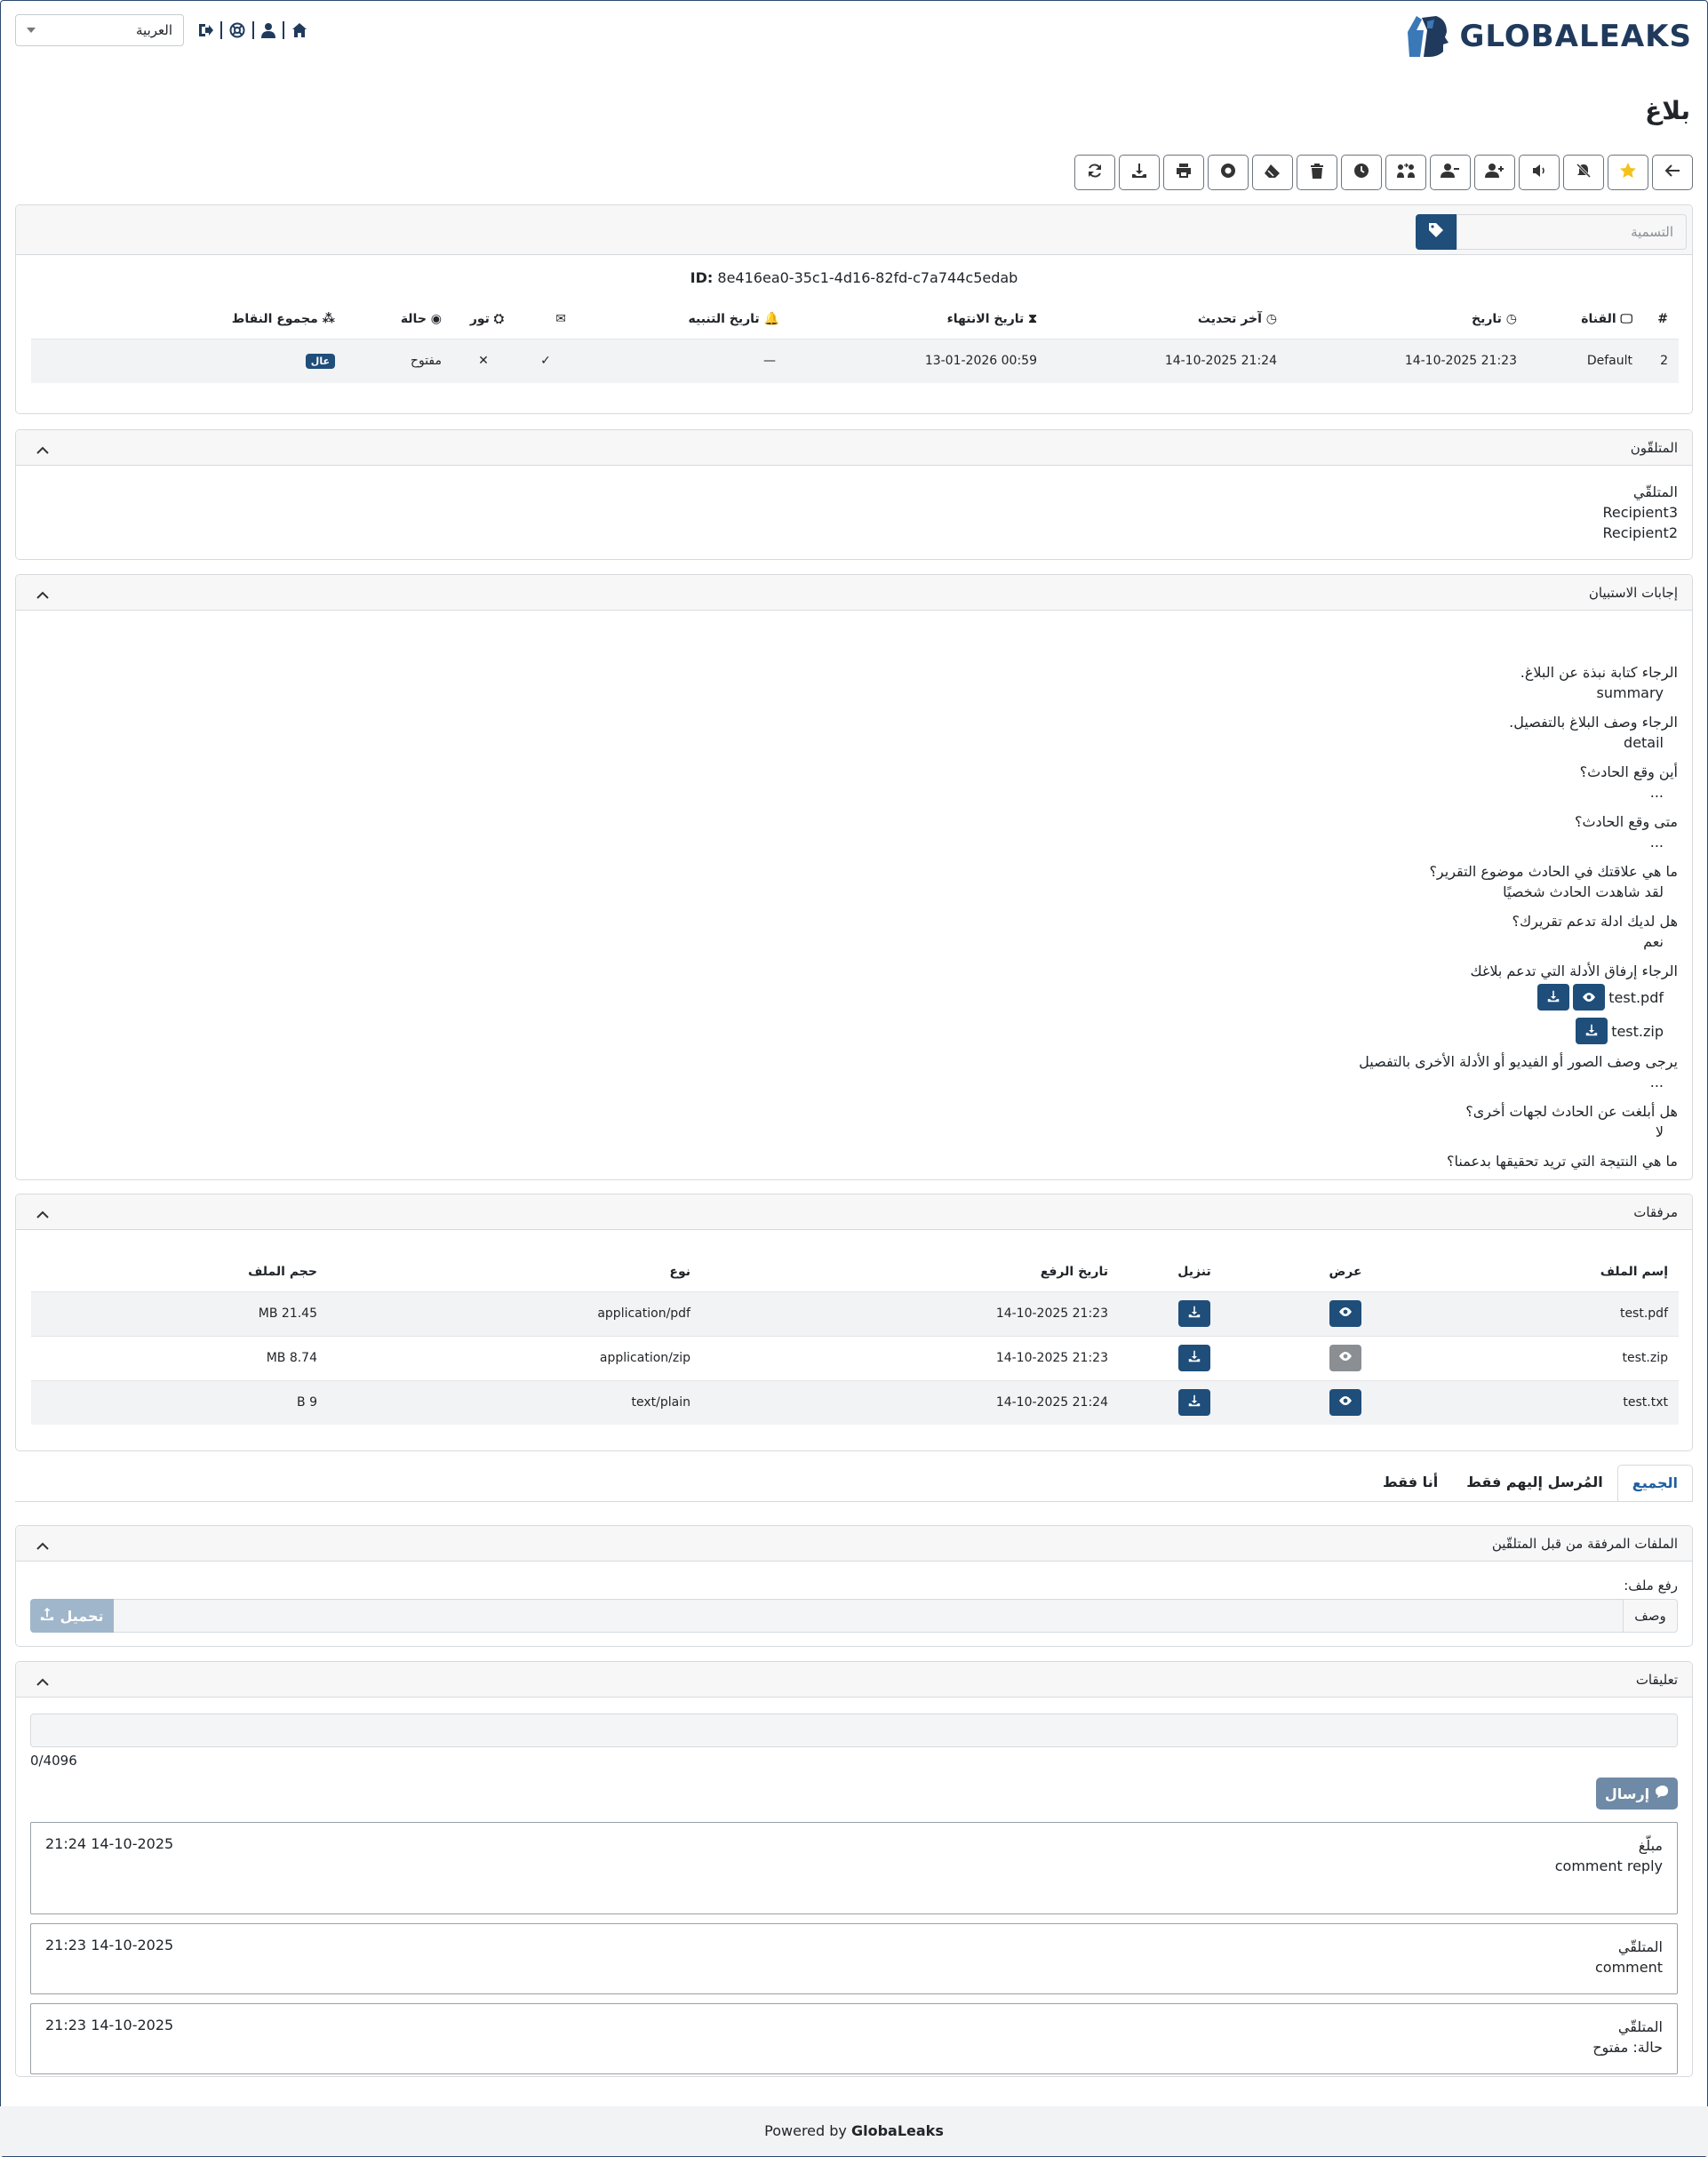 The width and height of the screenshot is (1708, 2157). I want to click on globaleaks-logo: GLOBALEAKS, so click(1547, 36).